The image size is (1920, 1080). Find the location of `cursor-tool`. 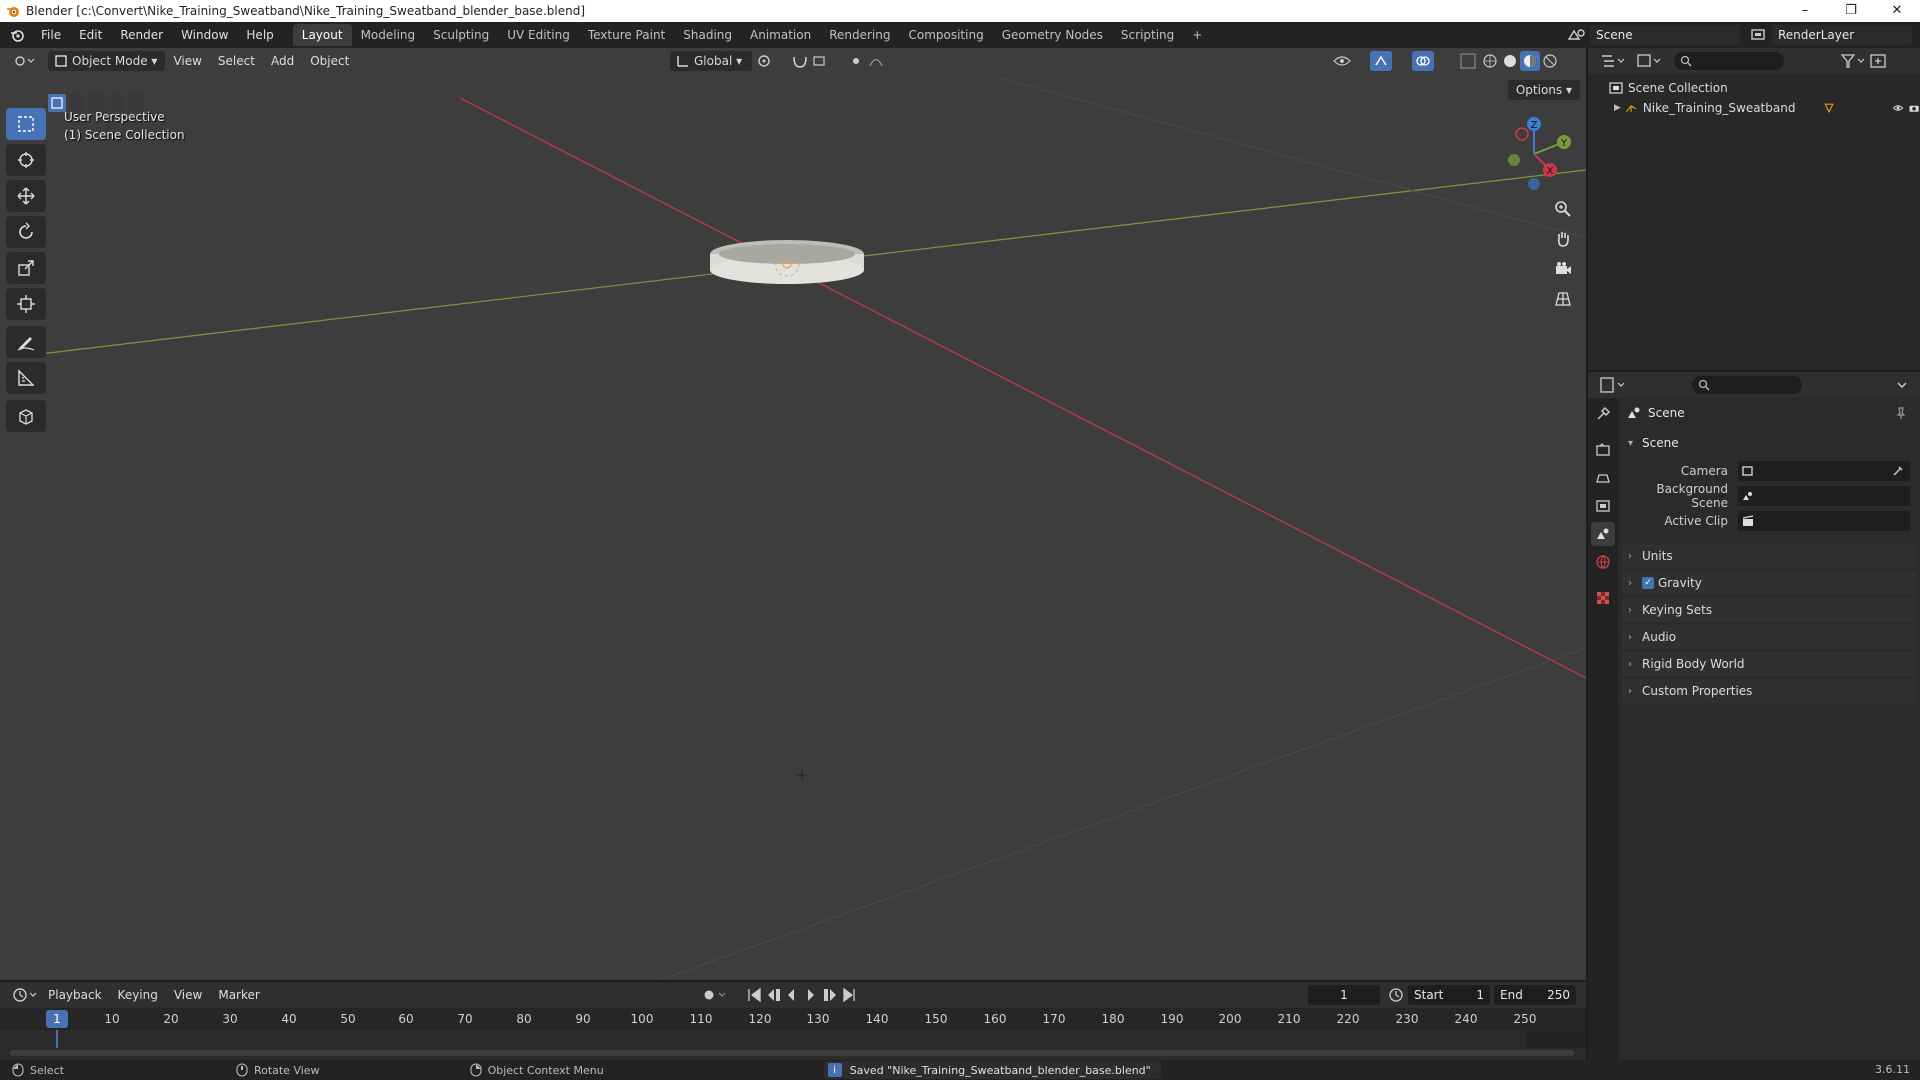

cursor-tool is located at coordinates (26, 160).